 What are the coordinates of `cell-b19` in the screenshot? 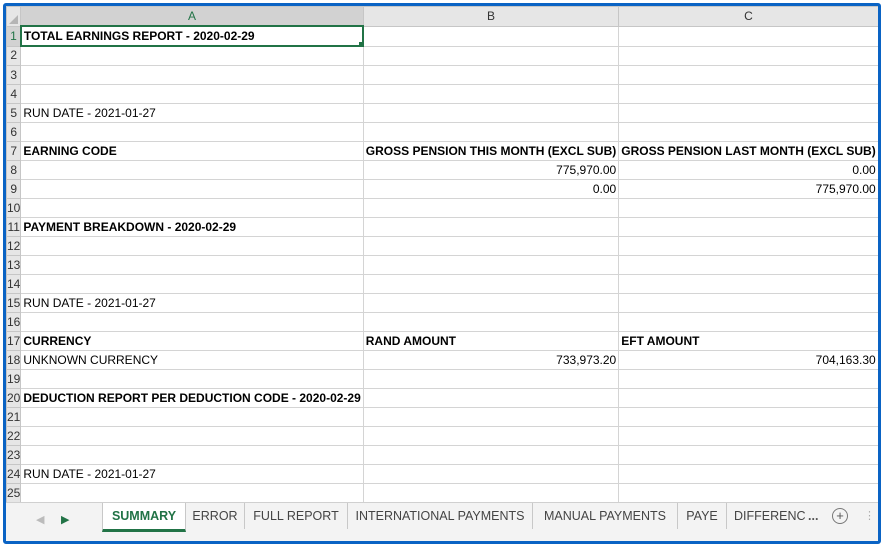 It's located at (491, 379).